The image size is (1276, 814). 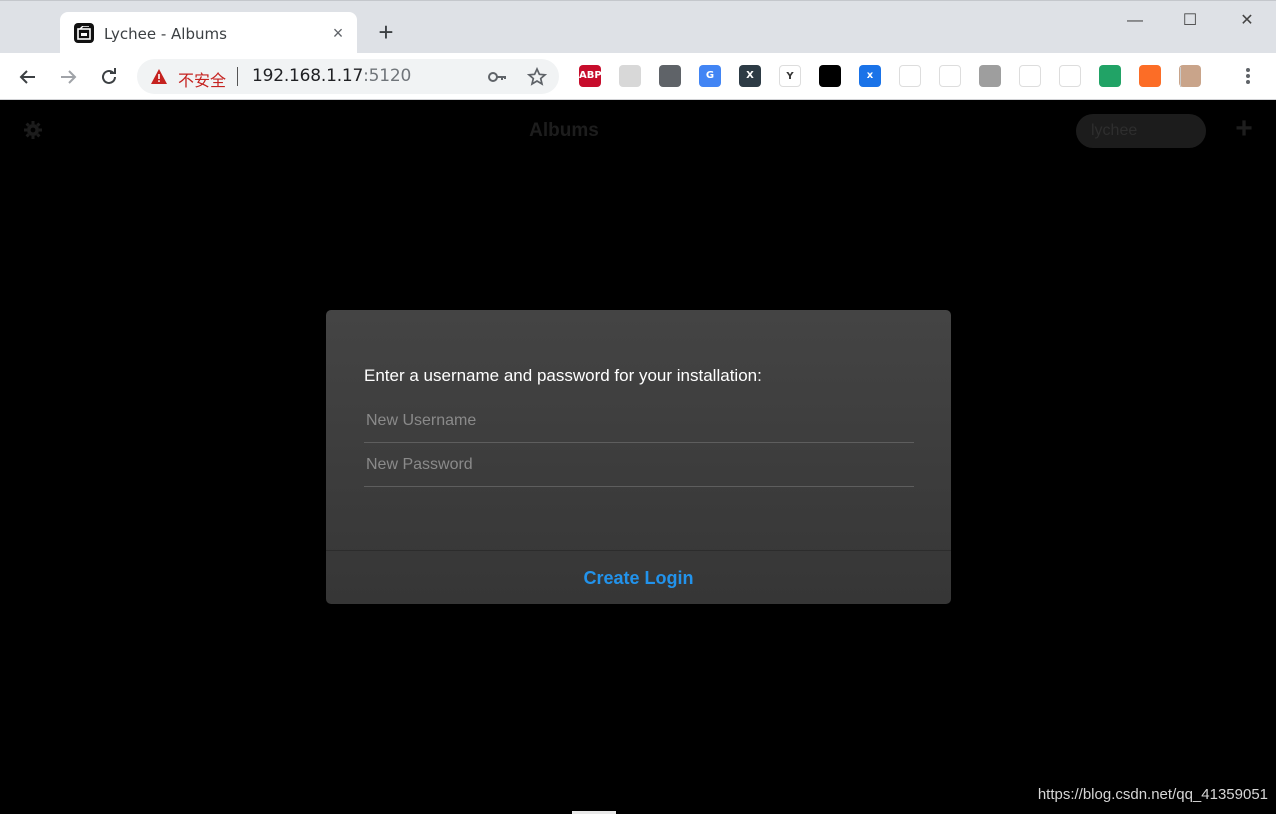 I want to click on page-title: Albums, so click(x=564, y=130).